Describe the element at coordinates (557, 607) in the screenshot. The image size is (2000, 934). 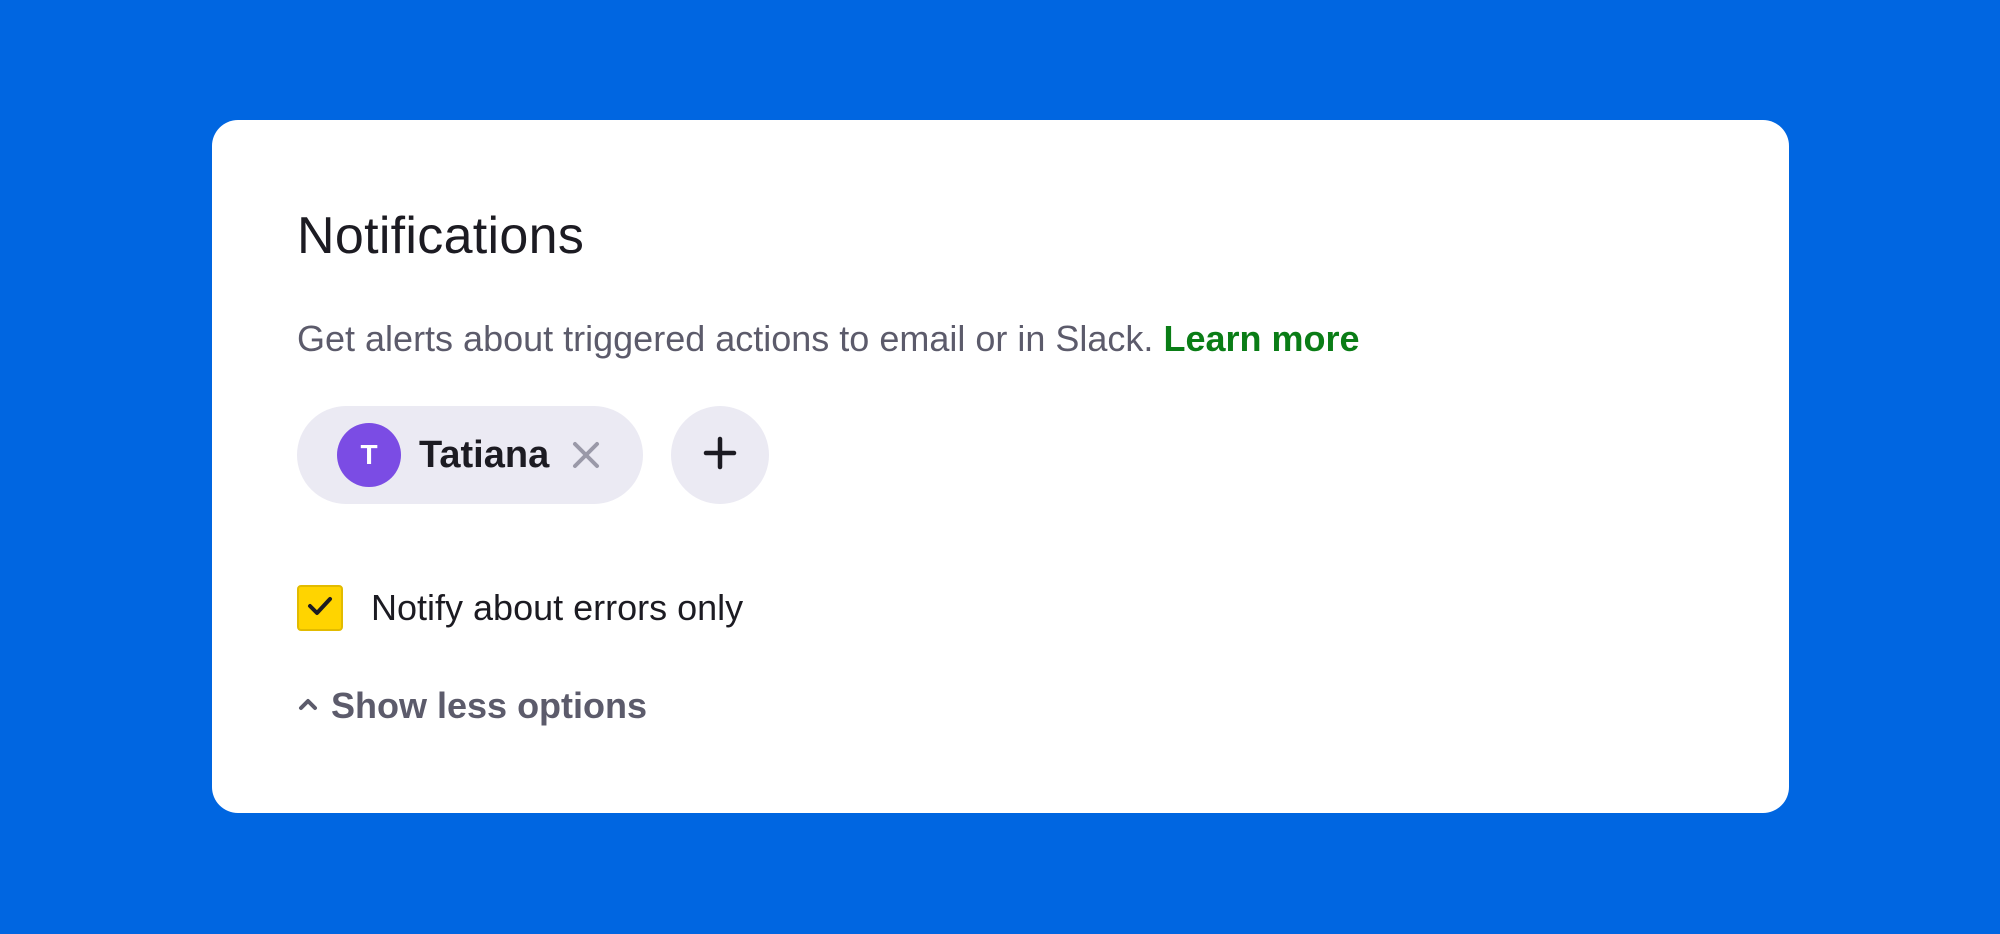
I see `errors-only-label: Notify about errors only` at that location.